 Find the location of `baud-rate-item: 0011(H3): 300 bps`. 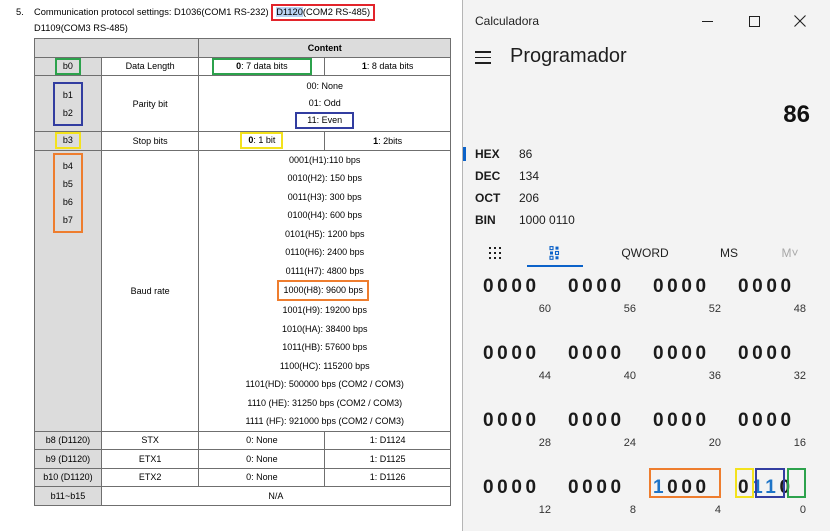

baud-rate-item: 0011(H3): 300 bps is located at coordinates (324, 196).